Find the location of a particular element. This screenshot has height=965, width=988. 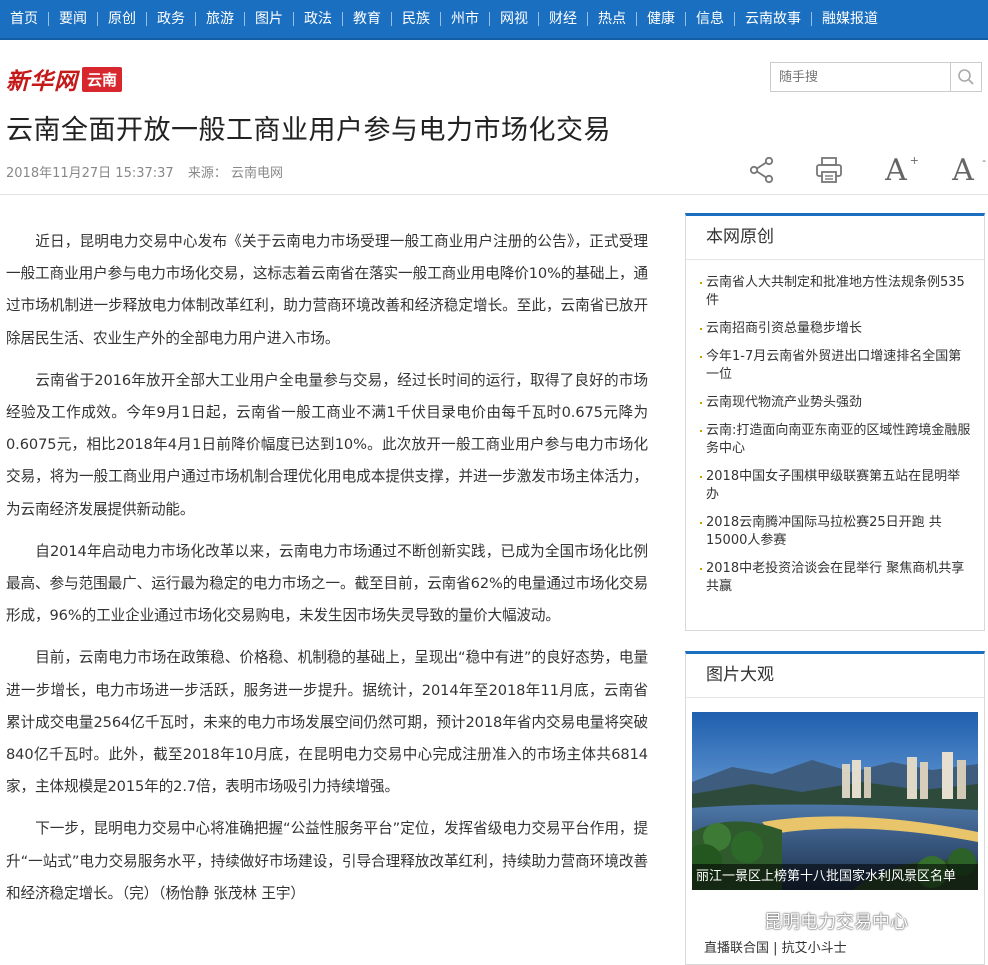

nav-item: 热点 is located at coordinates (612, 19).